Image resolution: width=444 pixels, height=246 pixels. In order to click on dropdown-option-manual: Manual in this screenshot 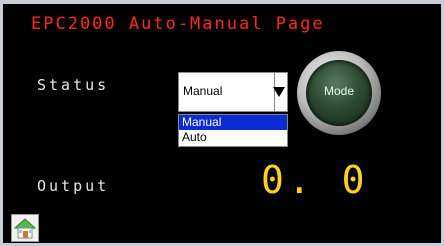, I will do `click(233, 122)`.